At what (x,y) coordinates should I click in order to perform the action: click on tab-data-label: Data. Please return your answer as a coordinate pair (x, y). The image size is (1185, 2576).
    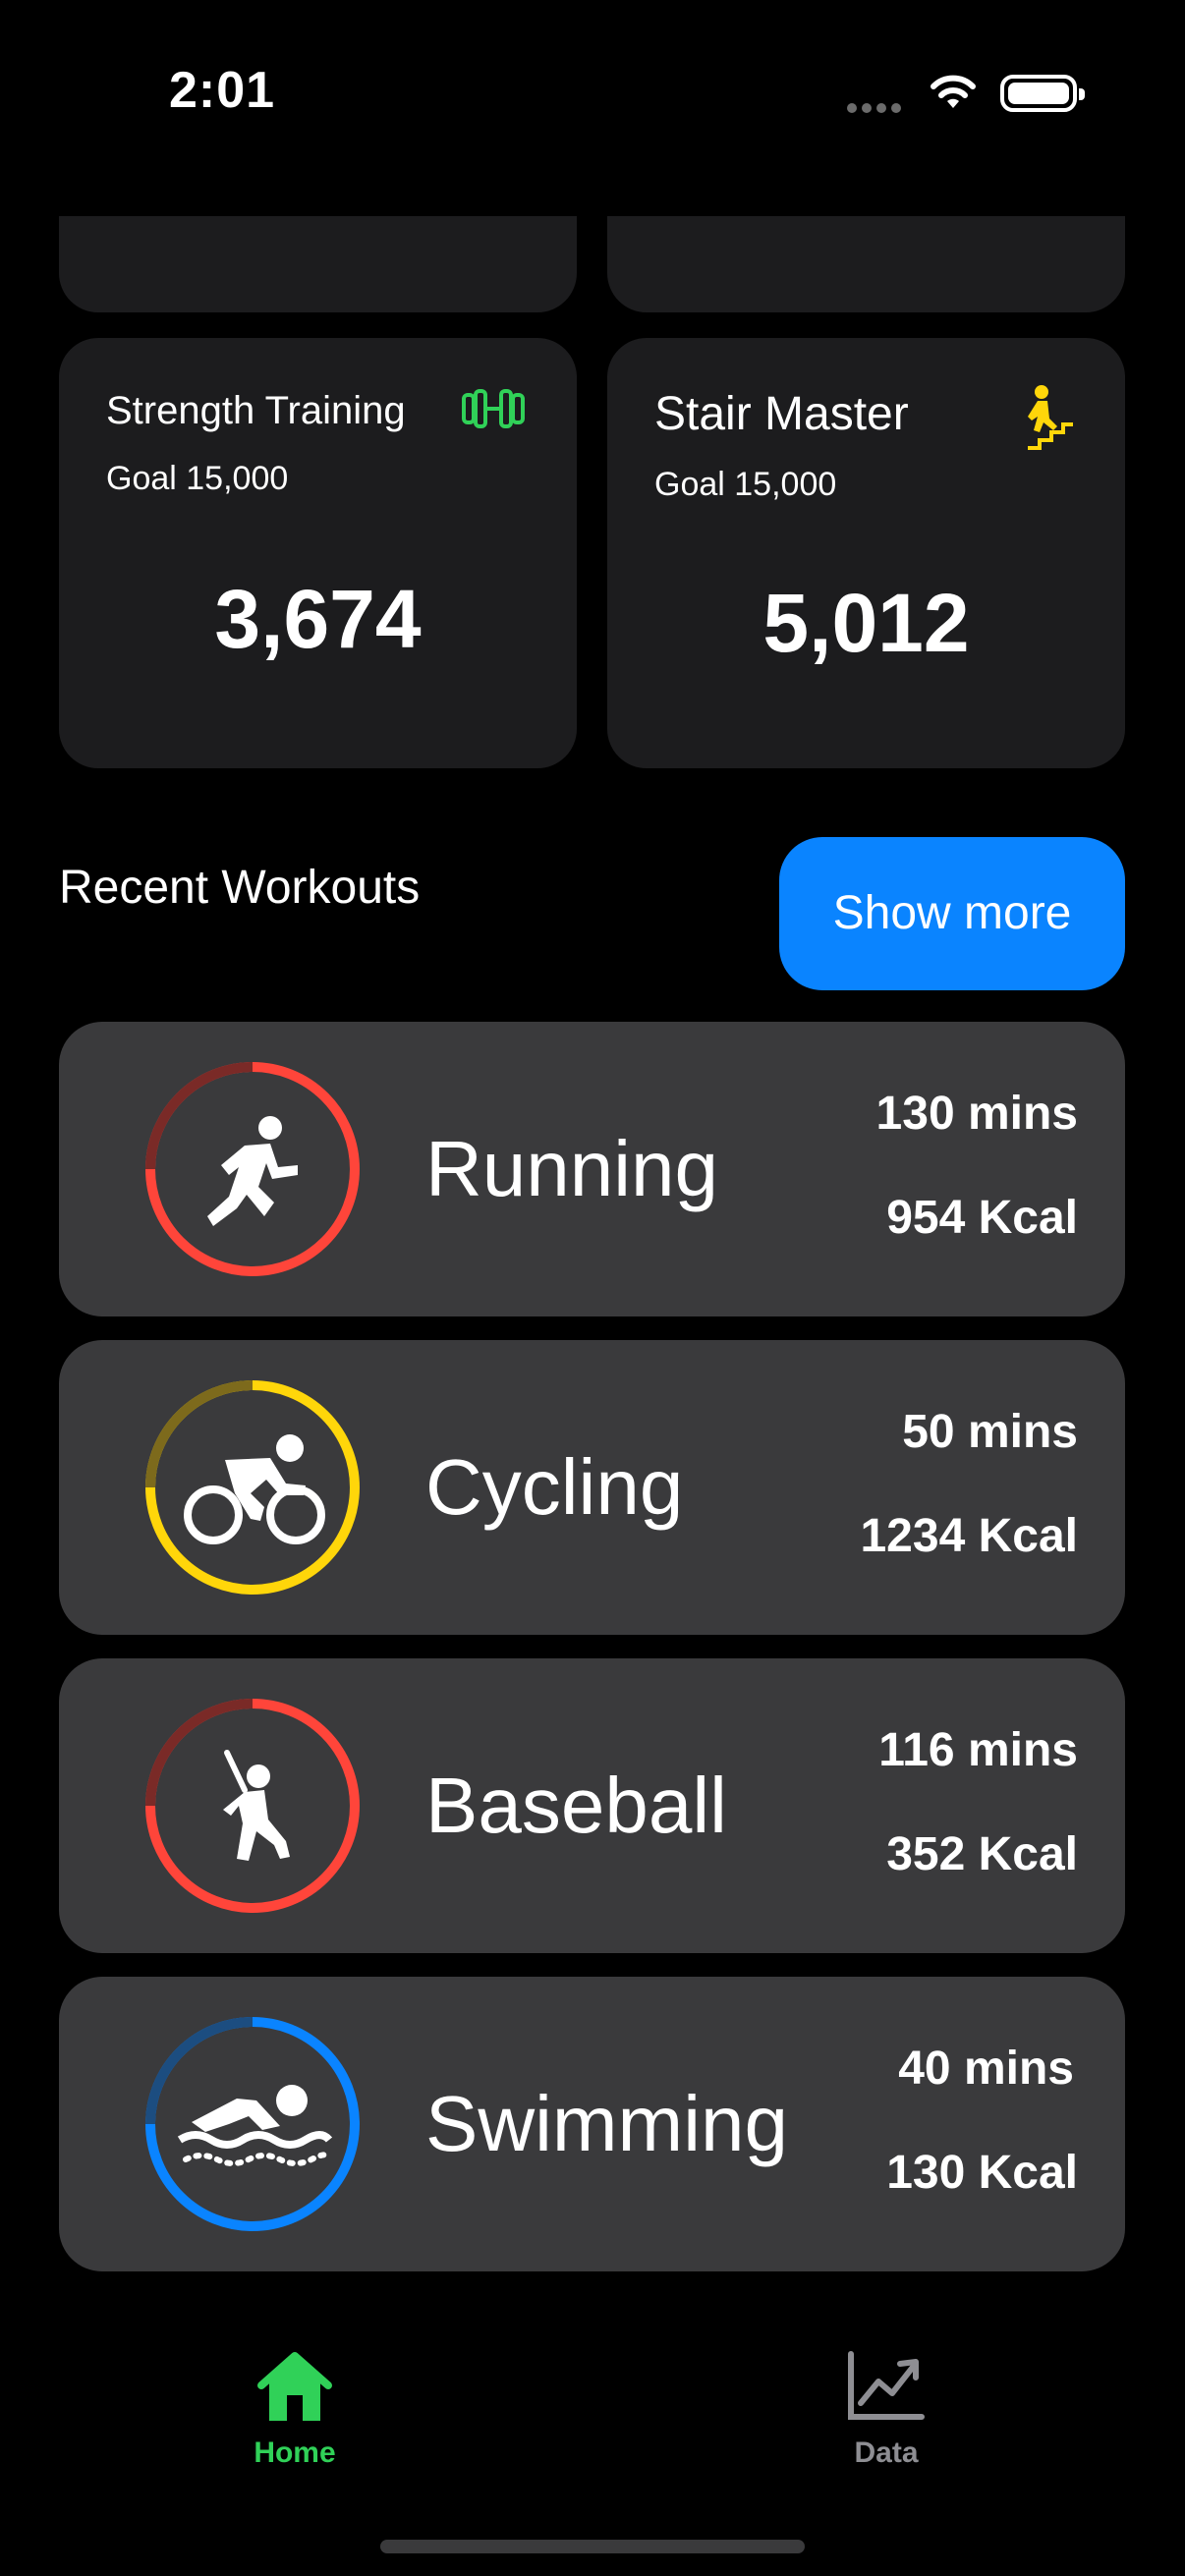
    Looking at the image, I should click on (887, 2452).